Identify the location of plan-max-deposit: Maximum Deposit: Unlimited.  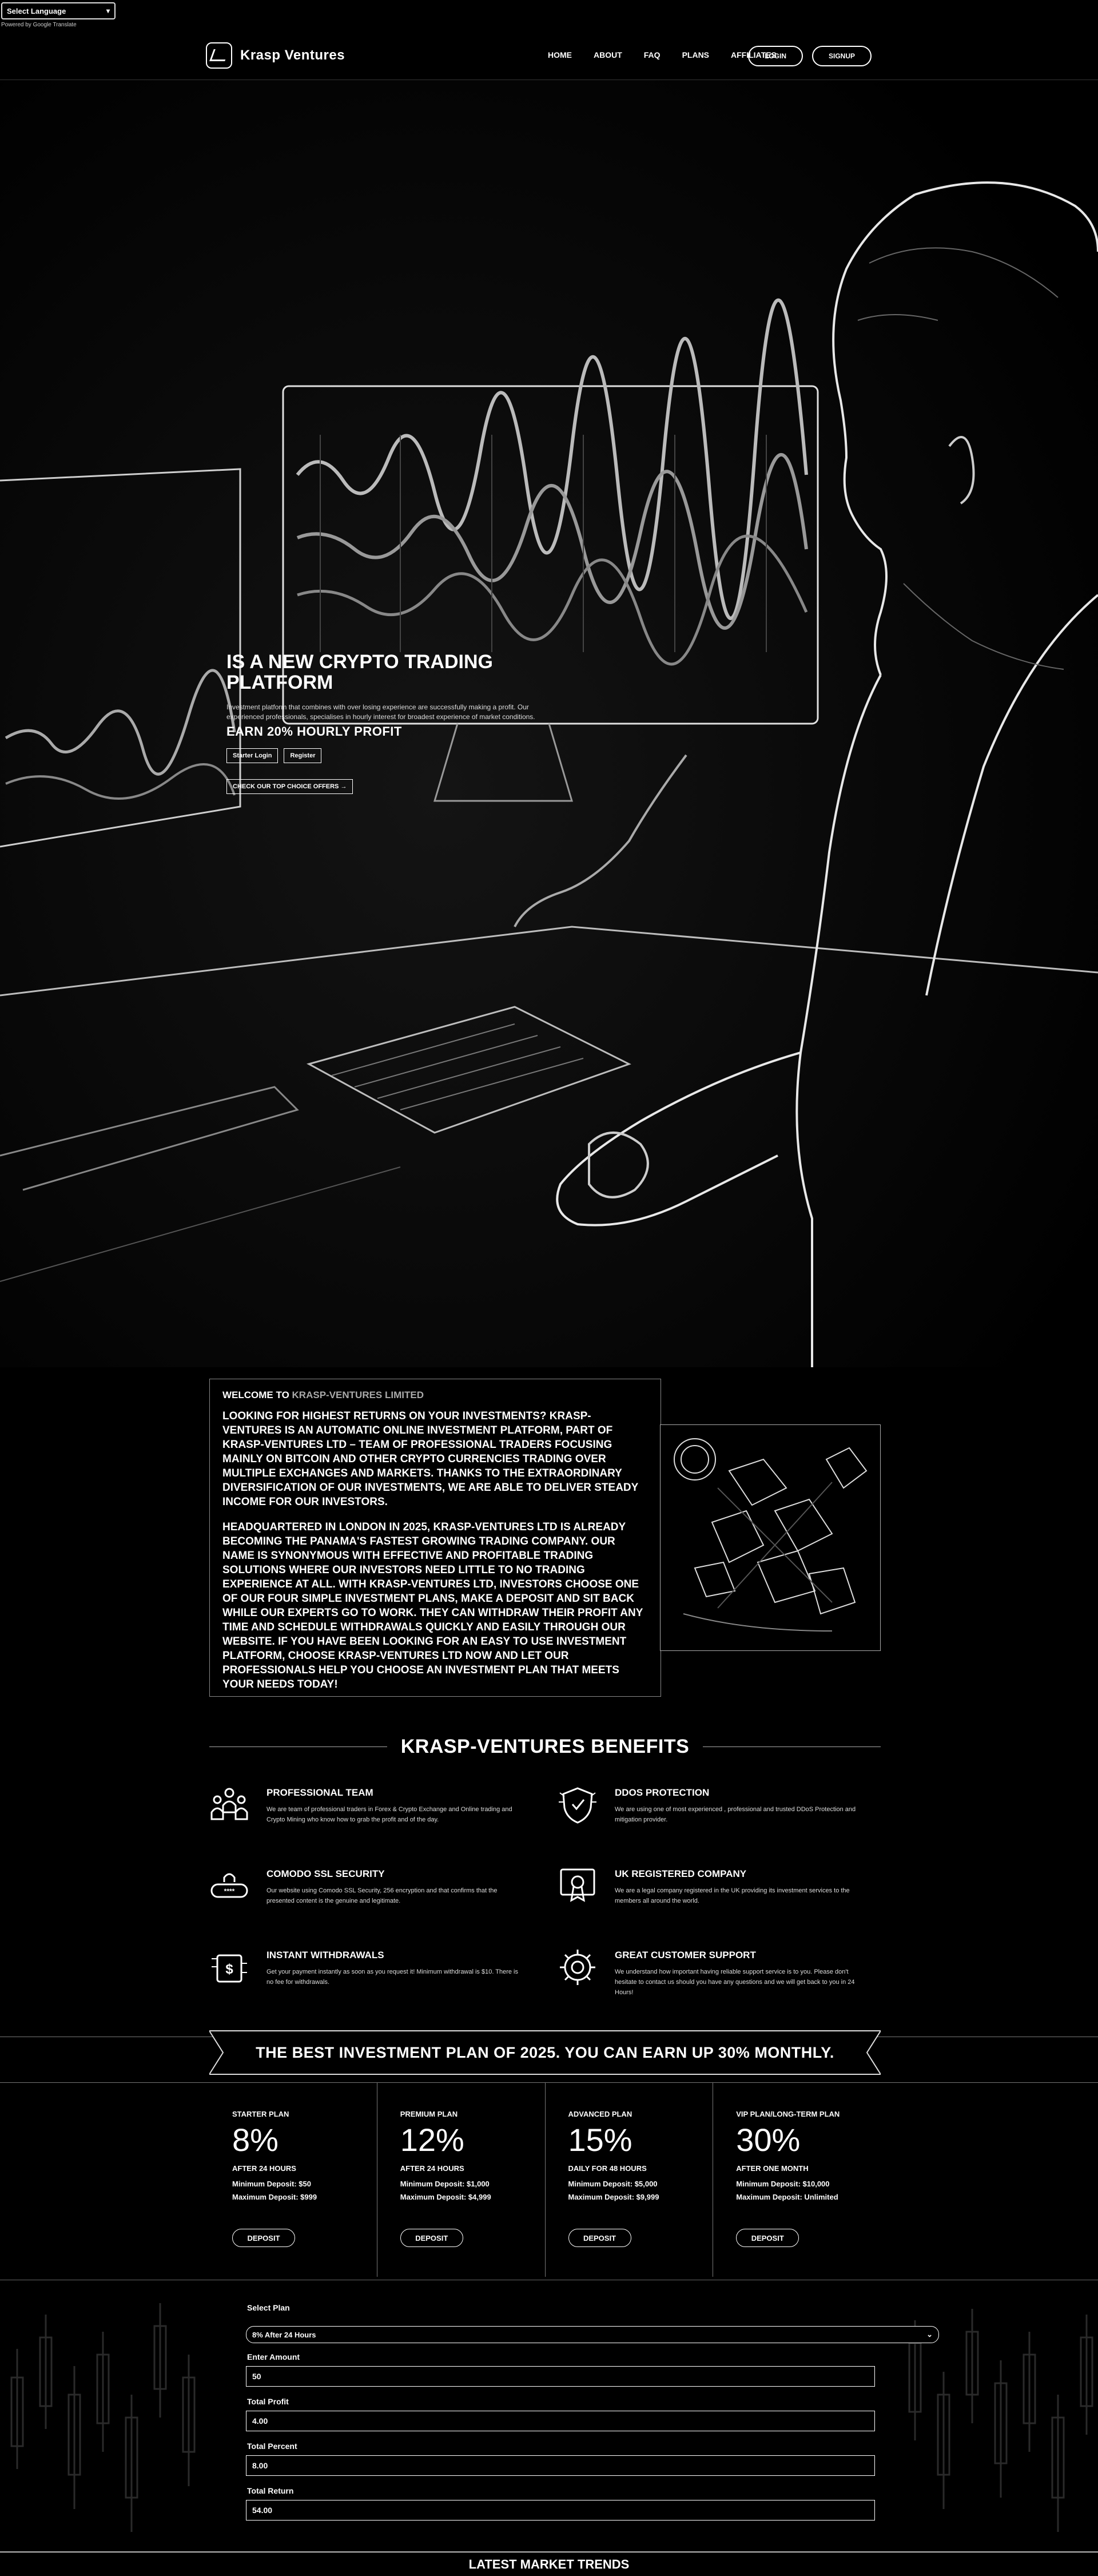
(787, 2197).